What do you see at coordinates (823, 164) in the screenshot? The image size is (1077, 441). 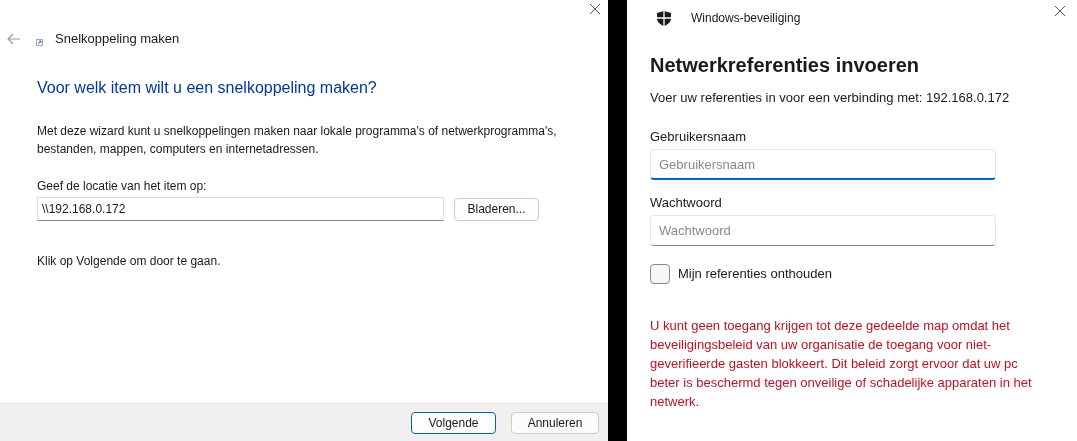 I see `input-field: Gebruikersnaam` at bounding box center [823, 164].